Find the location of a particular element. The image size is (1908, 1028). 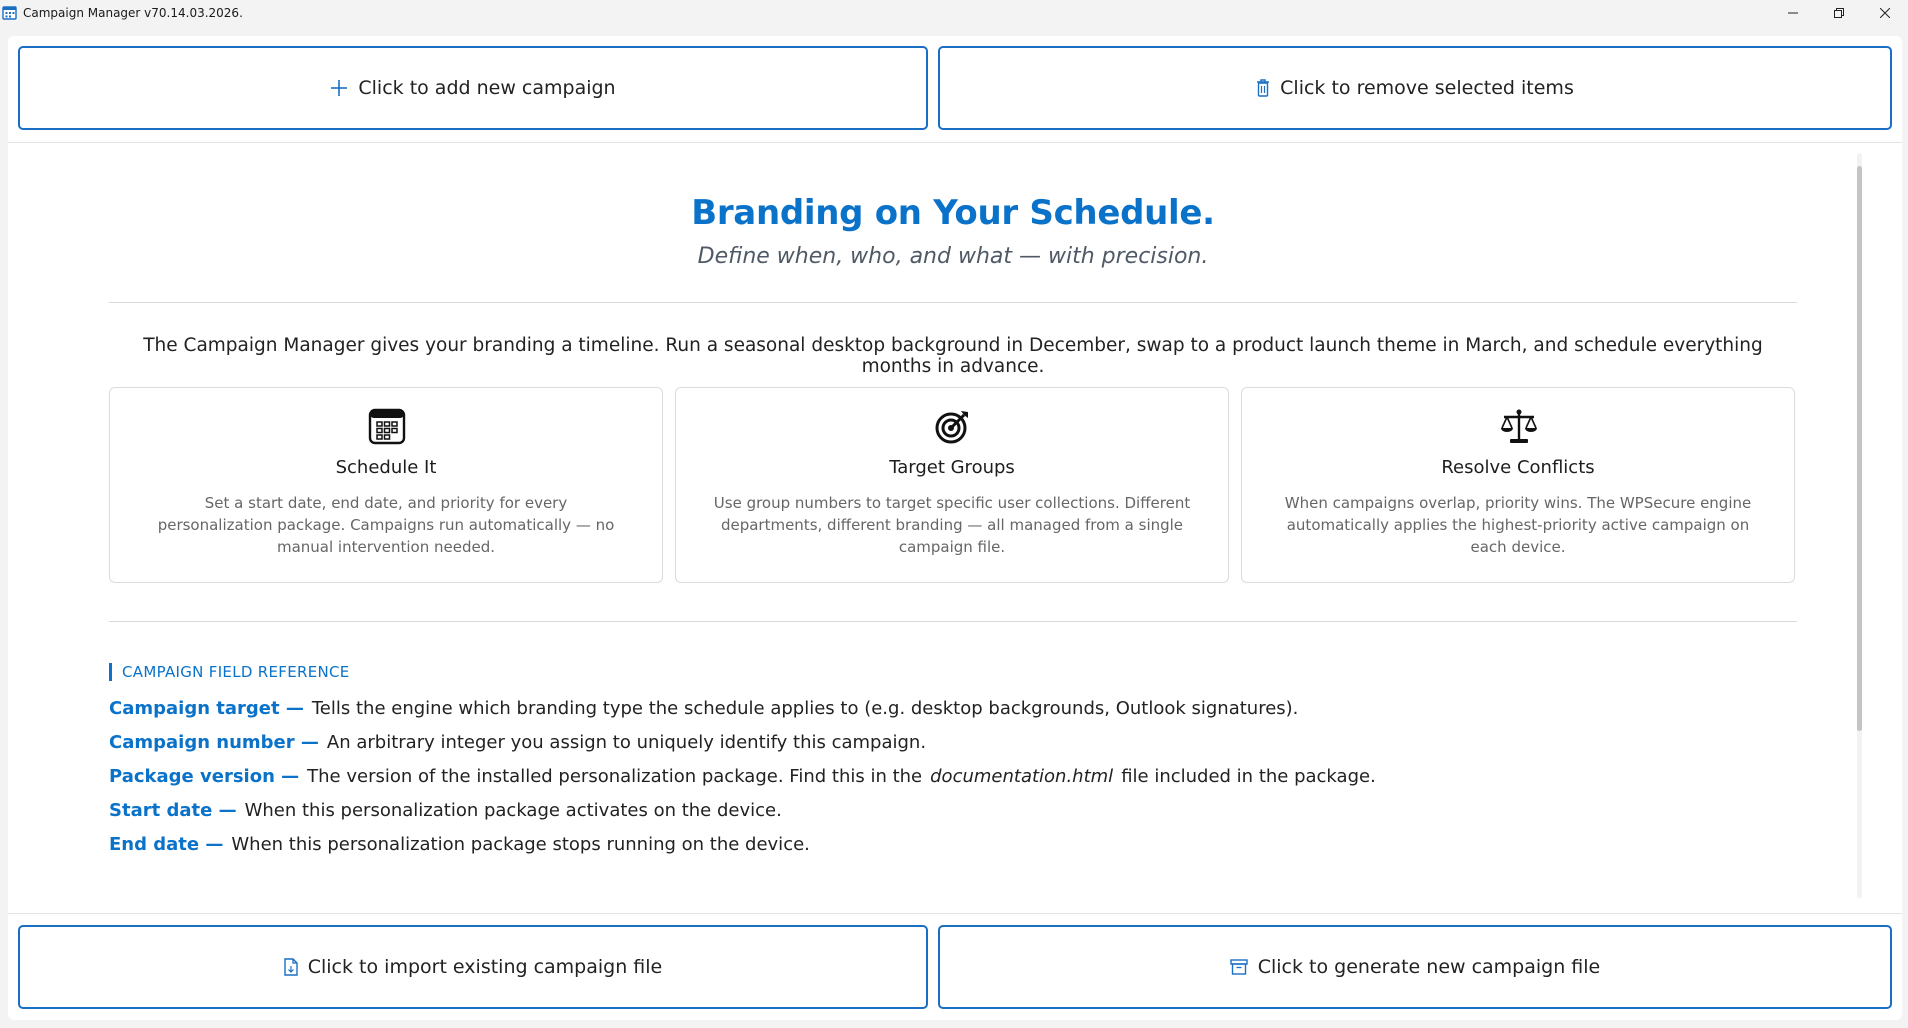

reference-term: Campaign number — is located at coordinates (214, 742).